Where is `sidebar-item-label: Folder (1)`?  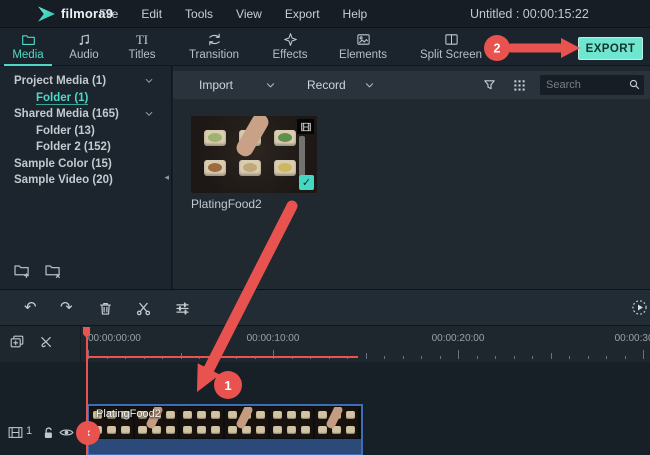 sidebar-item-label: Folder (1) is located at coordinates (62, 98).